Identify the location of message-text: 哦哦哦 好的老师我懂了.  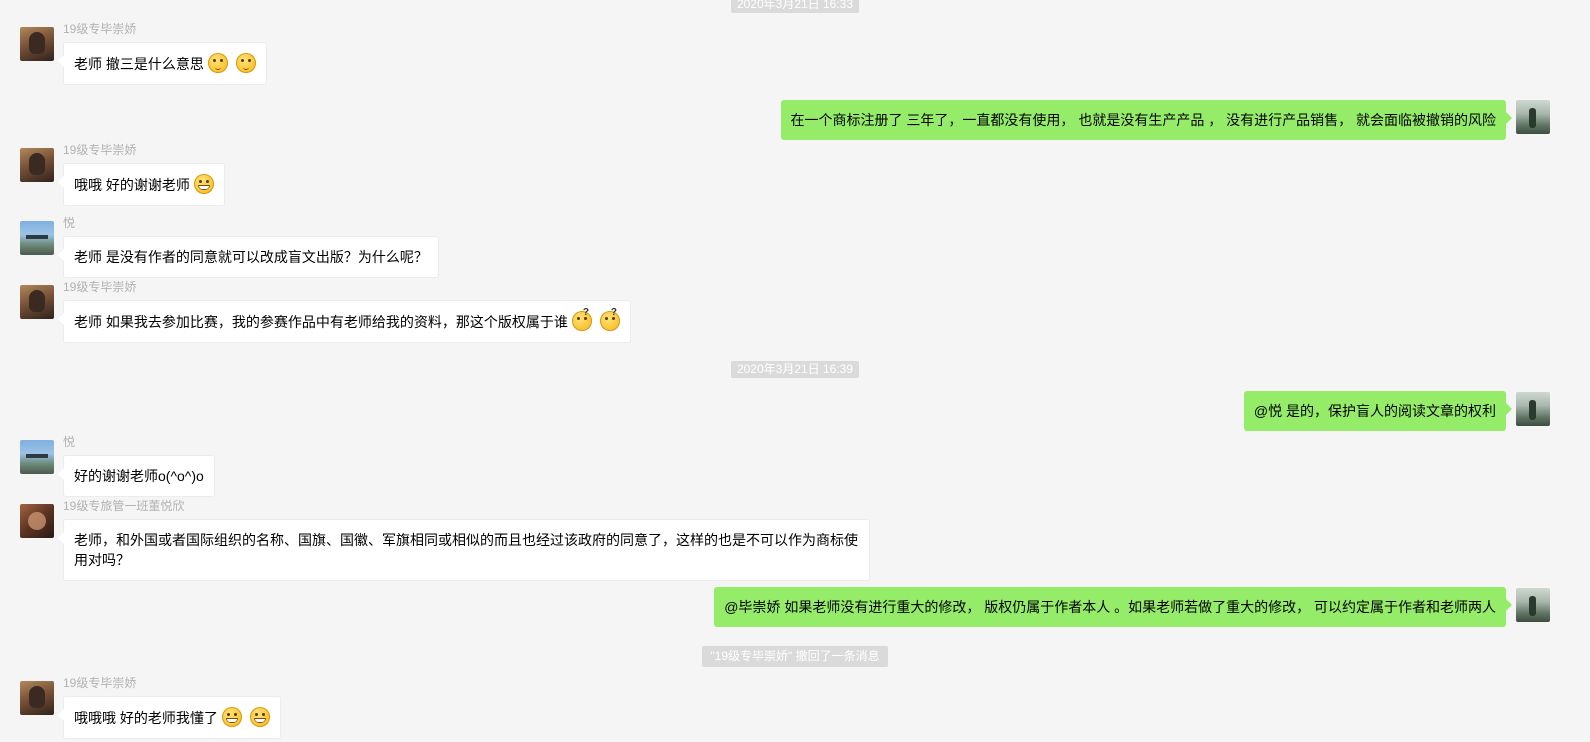
(146, 718).